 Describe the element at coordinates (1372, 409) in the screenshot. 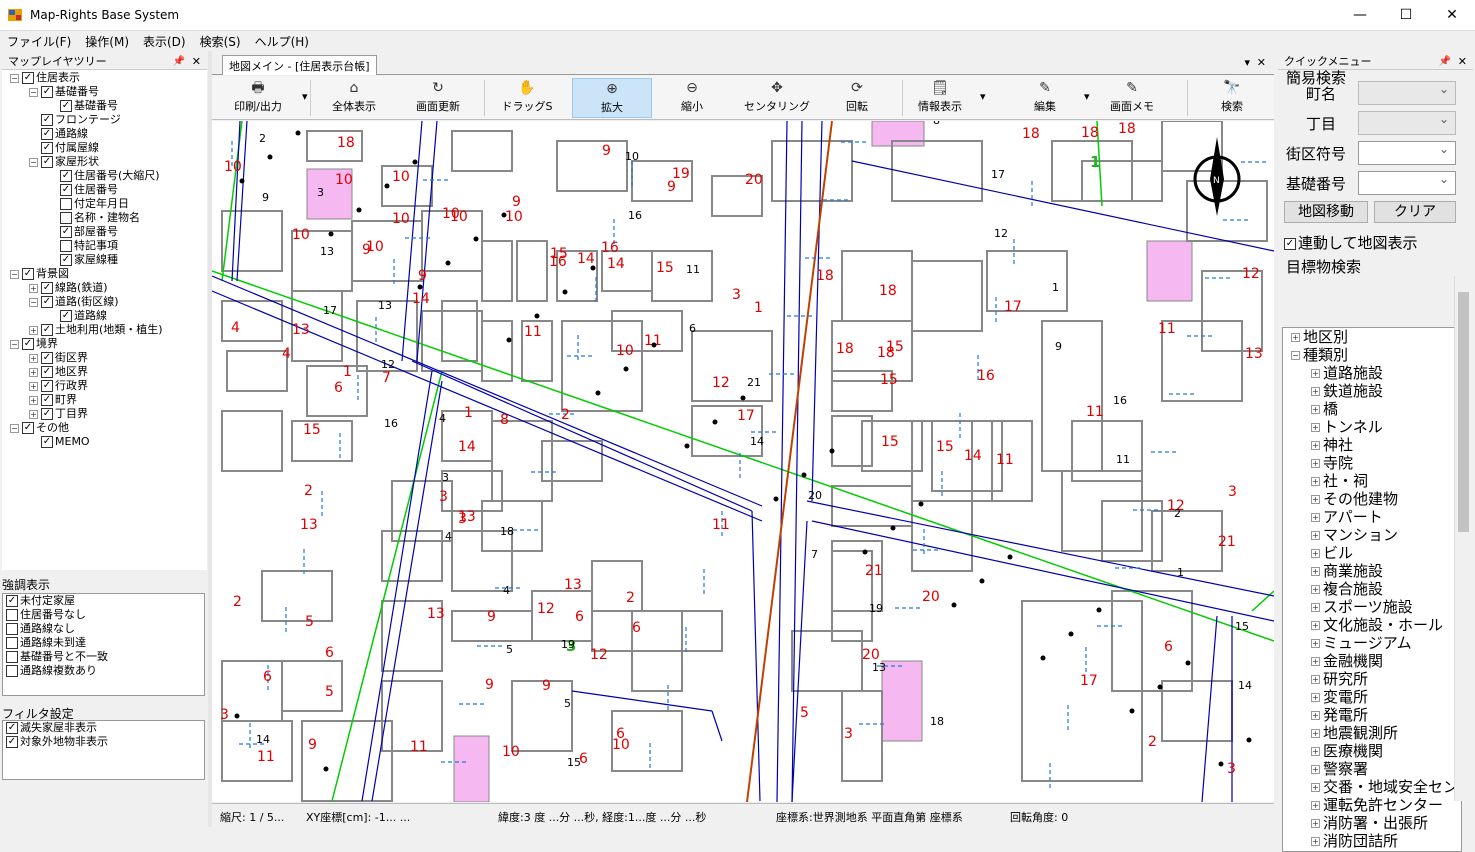

I see `target-tree-item: + 橋` at that location.